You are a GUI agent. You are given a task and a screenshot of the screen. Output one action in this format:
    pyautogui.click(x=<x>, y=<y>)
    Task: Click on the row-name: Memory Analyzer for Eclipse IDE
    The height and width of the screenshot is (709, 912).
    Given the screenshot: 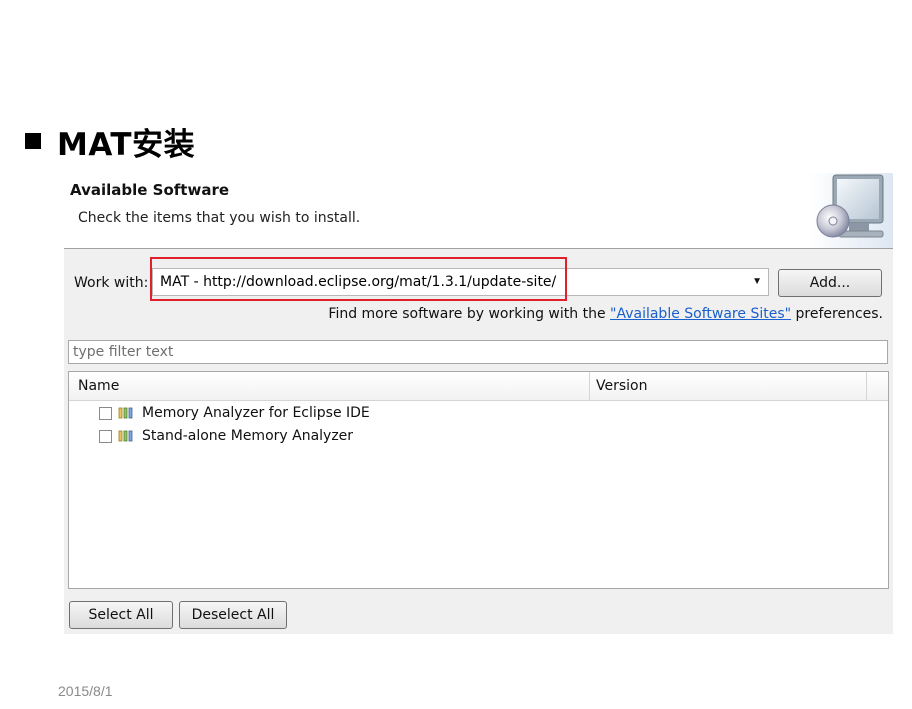 What is the action you would take?
    pyautogui.click(x=256, y=413)
    